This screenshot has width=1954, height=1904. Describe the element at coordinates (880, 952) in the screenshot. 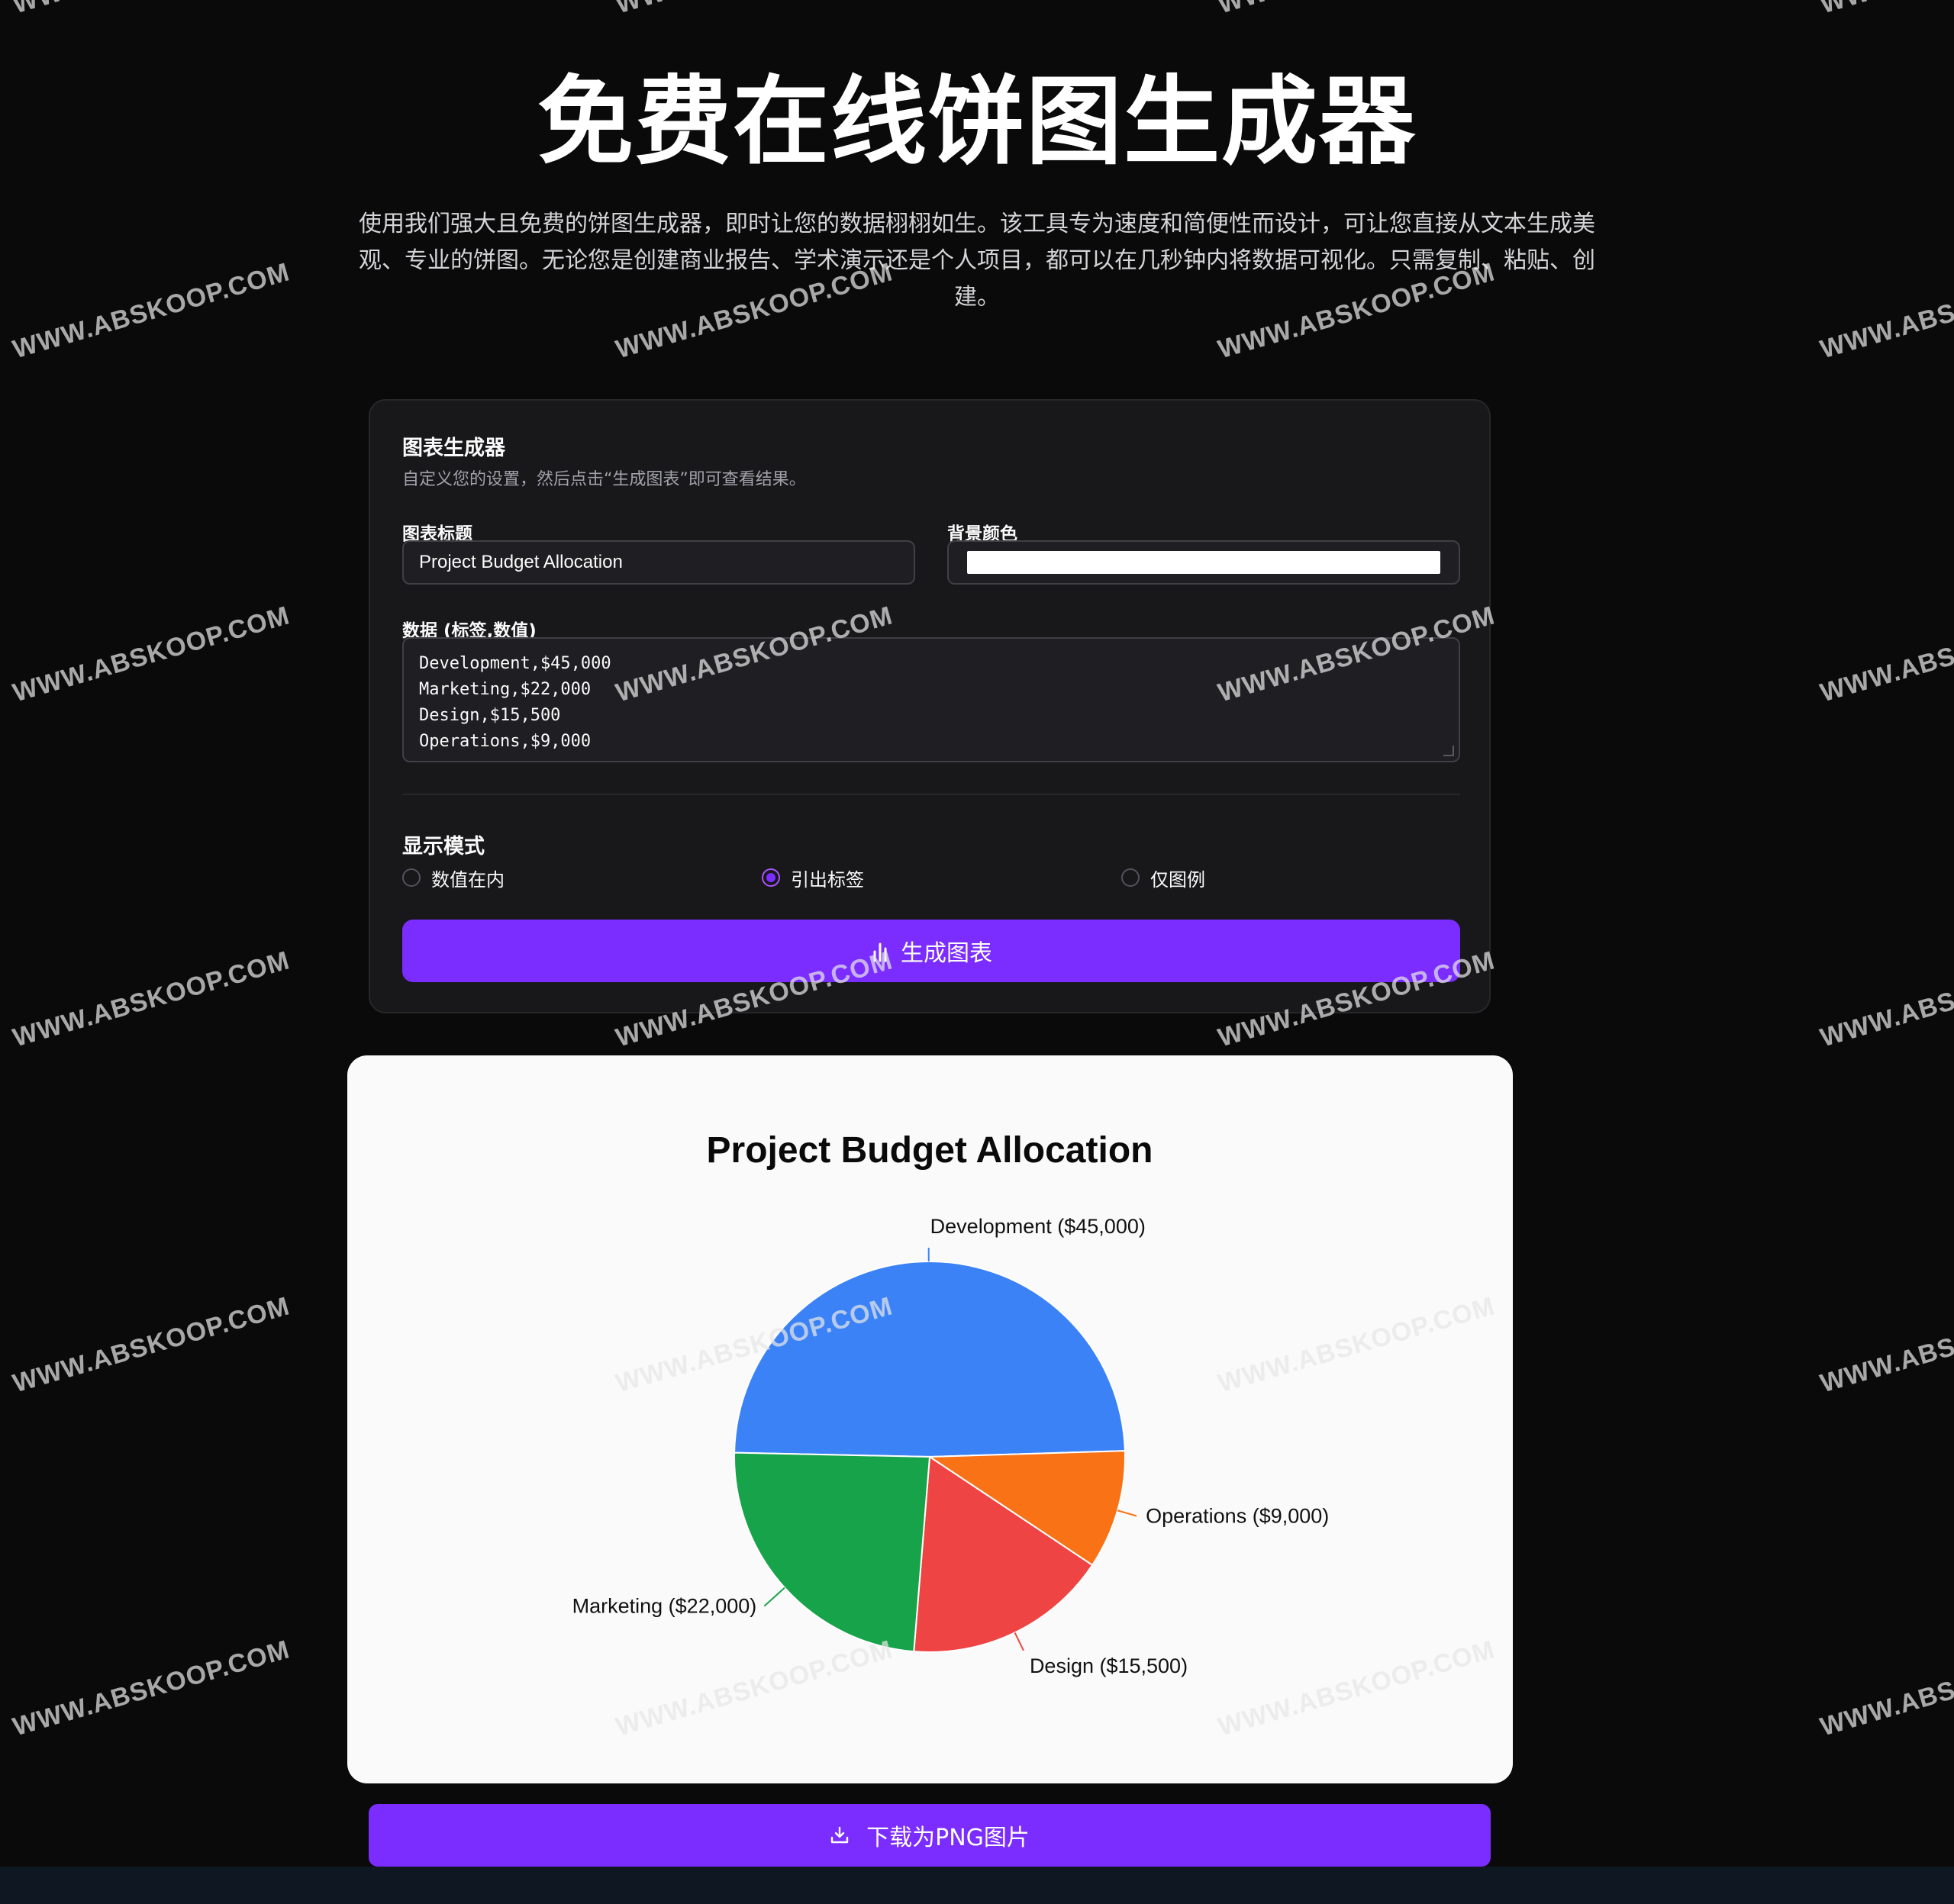

I see `chart-icon` at that location.